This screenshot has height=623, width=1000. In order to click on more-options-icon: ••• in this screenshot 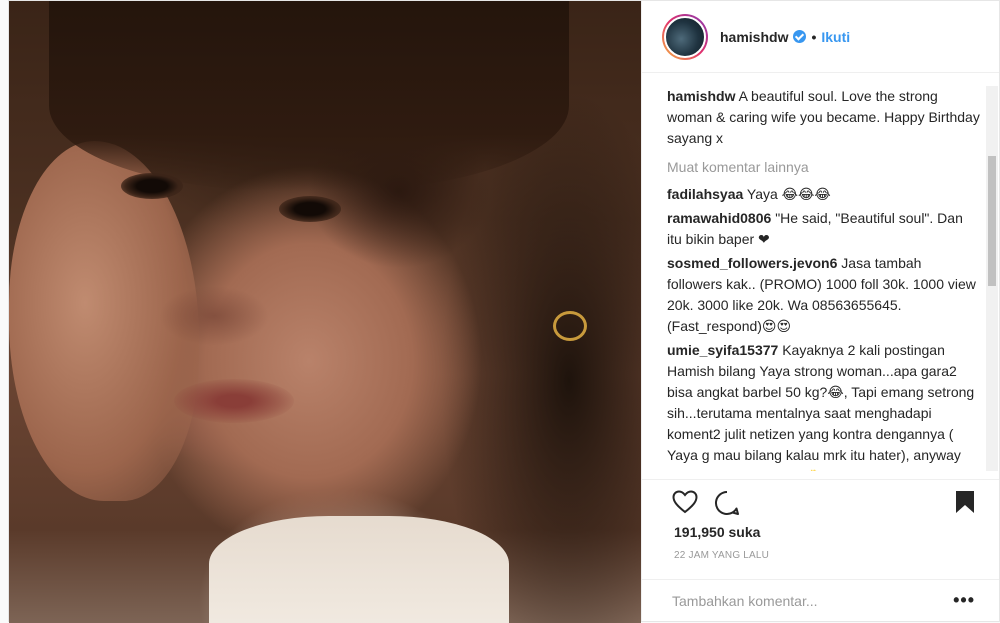, I will do `click(964, 600)`.